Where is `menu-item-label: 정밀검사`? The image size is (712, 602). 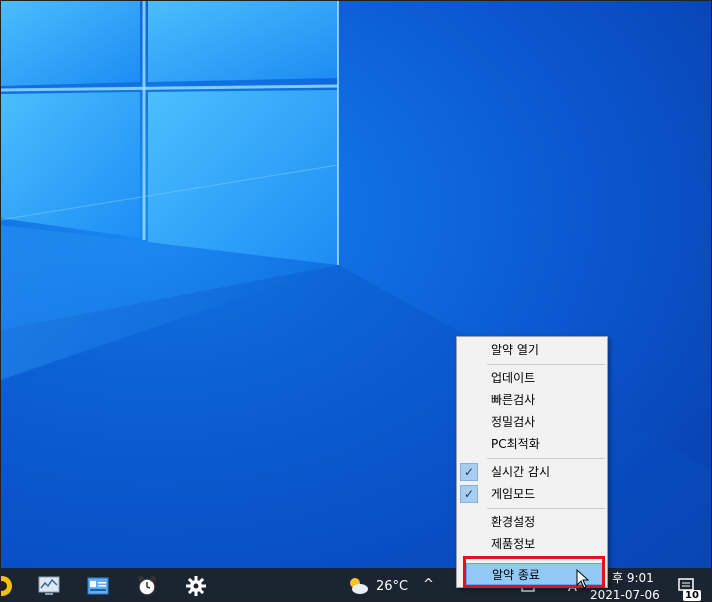 menu-item-label: 정밀검사 is located at coordinates (513, 422).